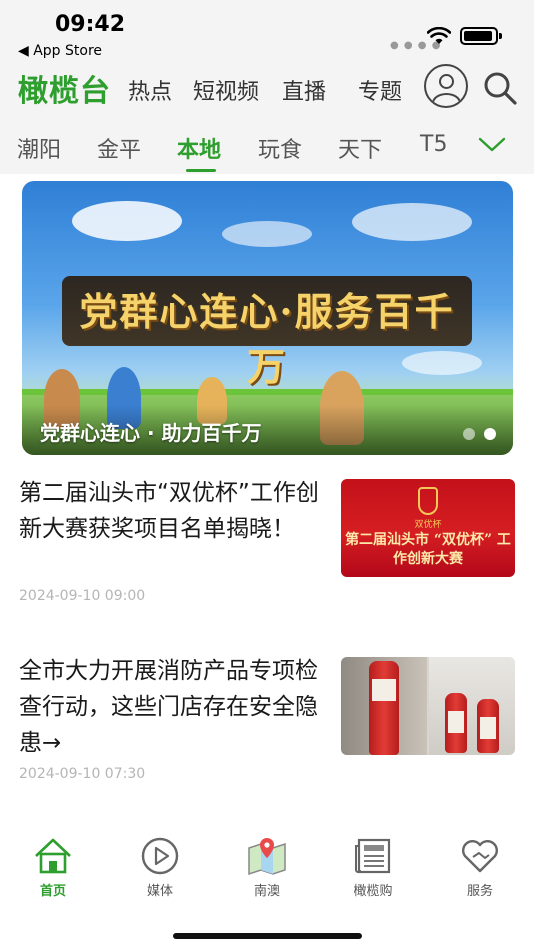 Image resolution: width=534 pixels, height=950 pixels. Describe the element at coordinates (267, 936) in the screenshot. I see `home-indicator` at that location.